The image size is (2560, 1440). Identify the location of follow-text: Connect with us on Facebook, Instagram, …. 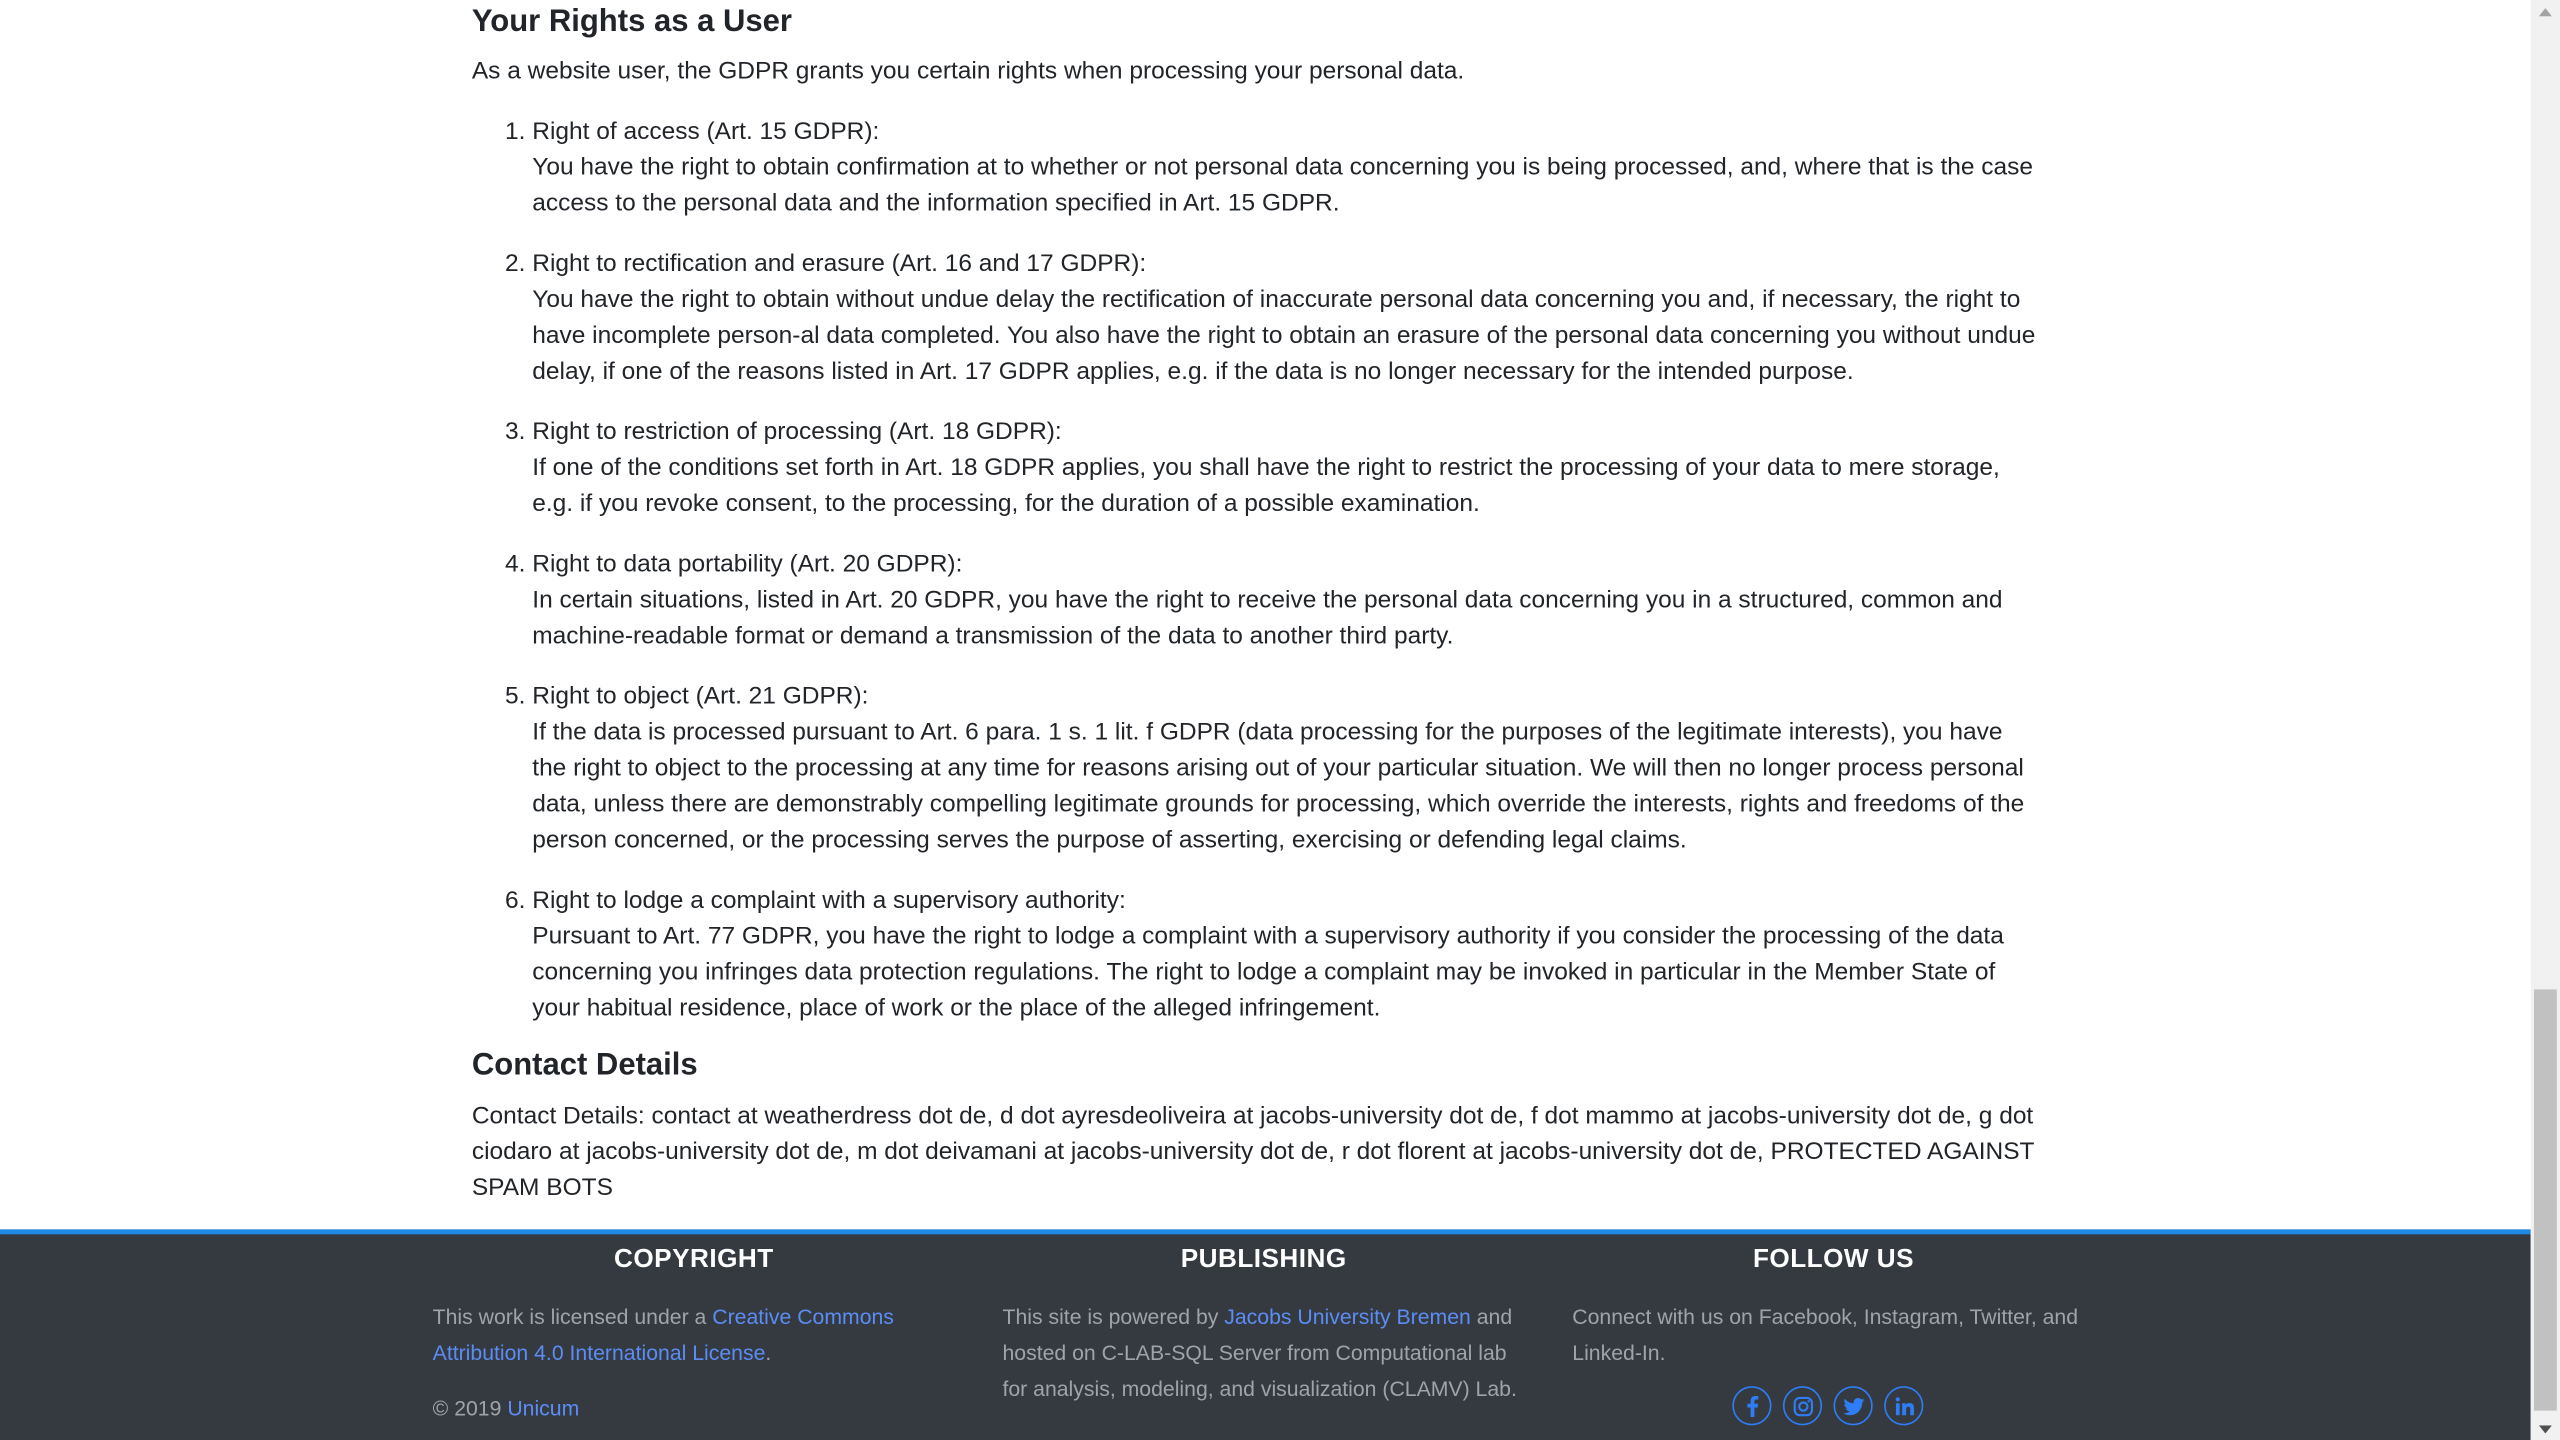
(1825, 1334).